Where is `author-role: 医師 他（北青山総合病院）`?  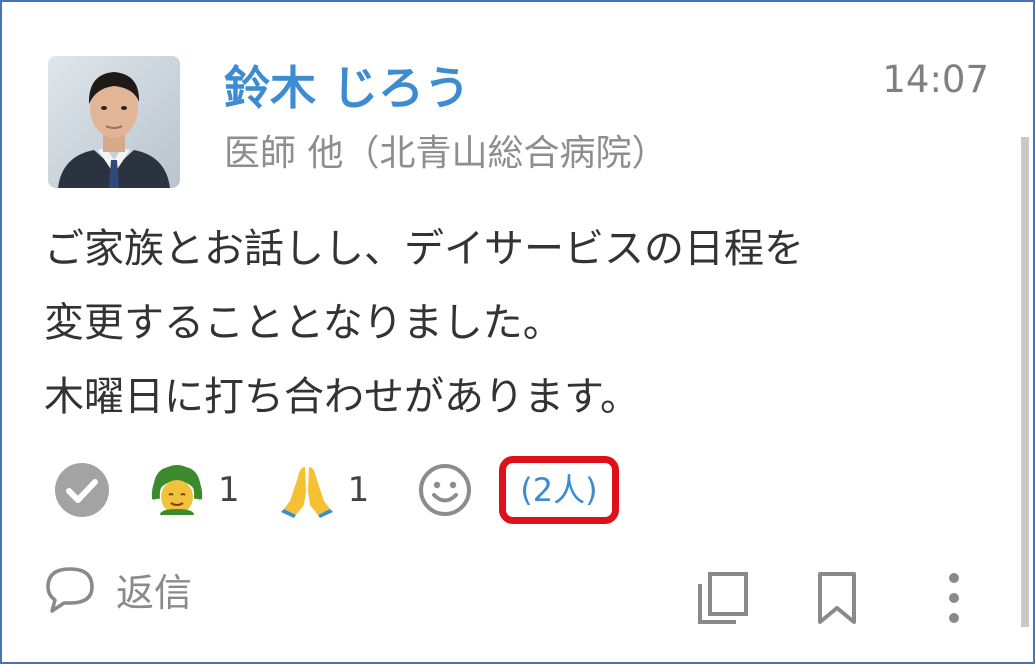 author-role: 医師 他（北青山総合病院） is located at coordinates (446, 153).